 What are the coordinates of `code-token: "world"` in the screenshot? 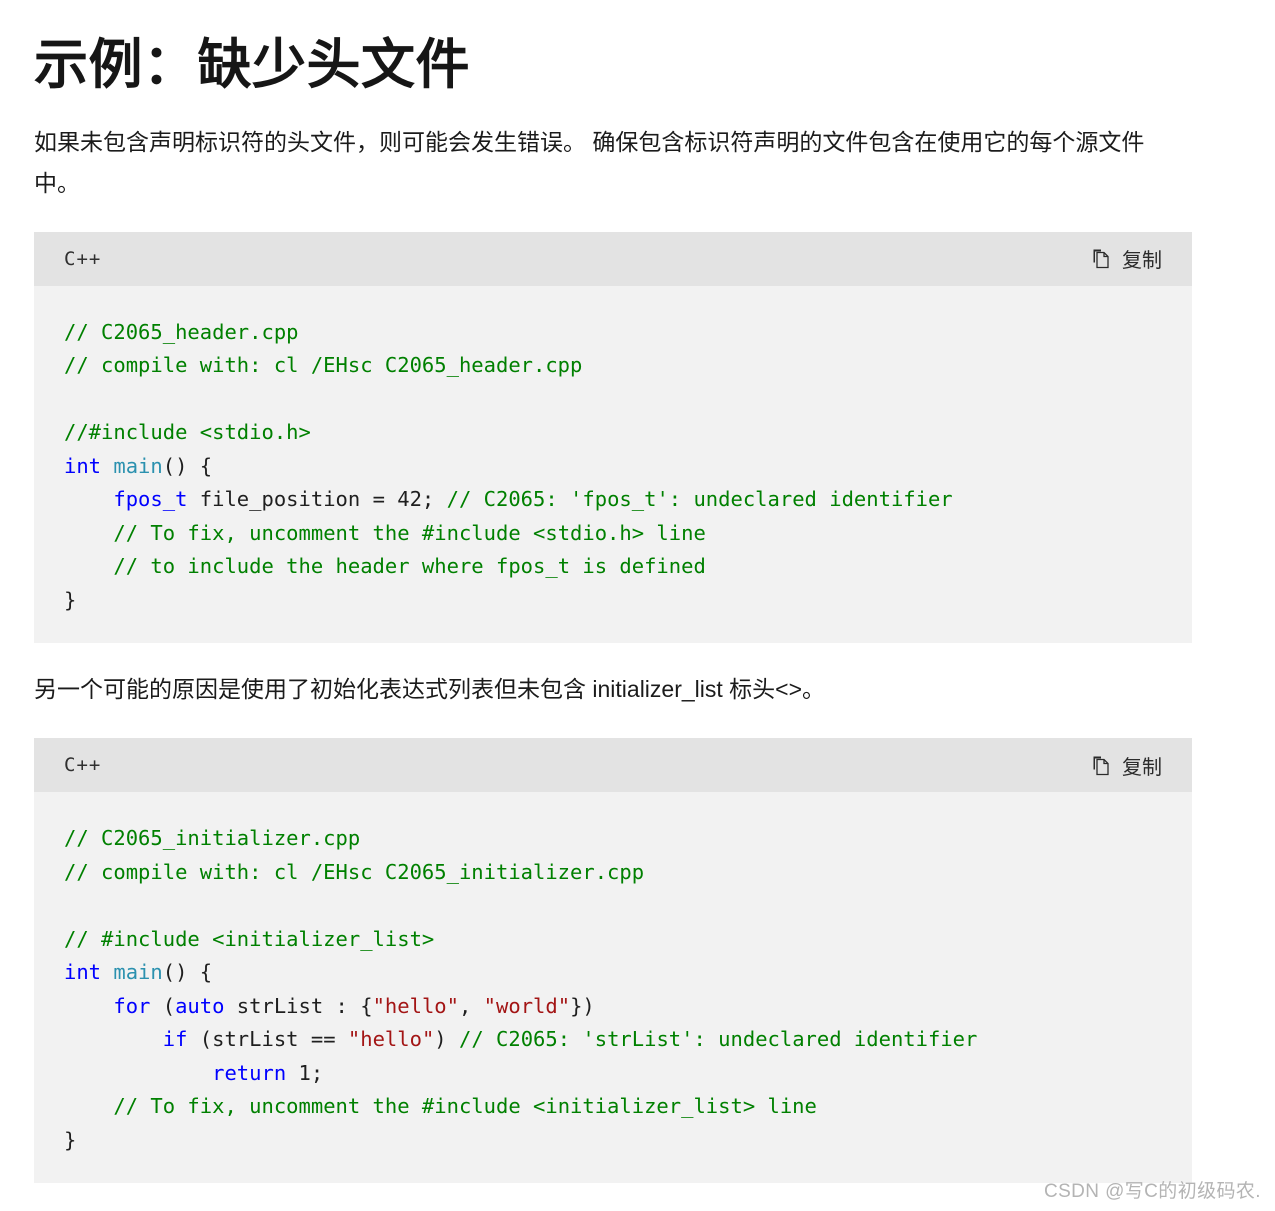 It's located at (527, 1005).